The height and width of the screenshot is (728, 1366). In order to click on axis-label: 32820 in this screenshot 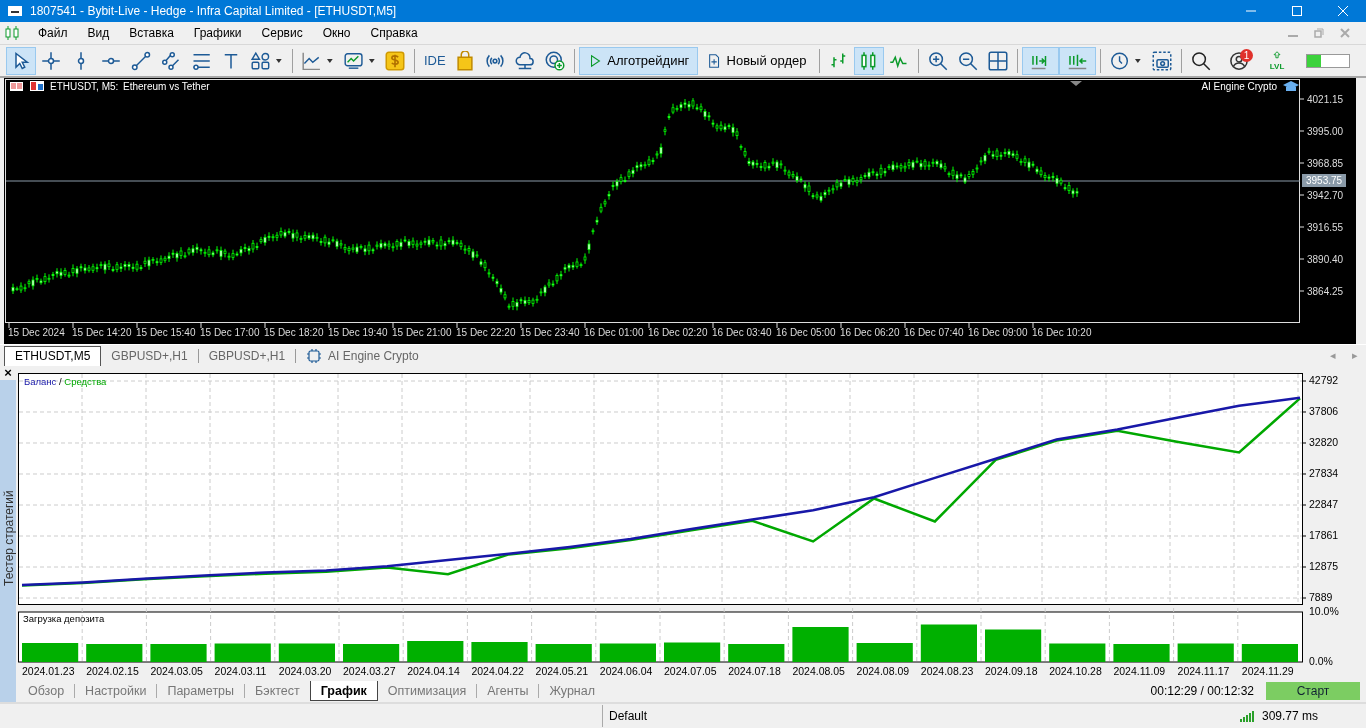, I will do `click(1324, 441)`.